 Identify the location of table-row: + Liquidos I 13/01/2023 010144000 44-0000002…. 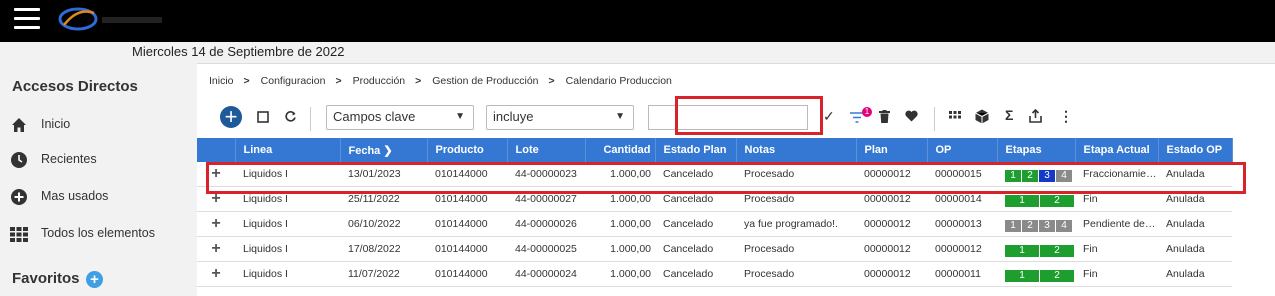
(736, 174).